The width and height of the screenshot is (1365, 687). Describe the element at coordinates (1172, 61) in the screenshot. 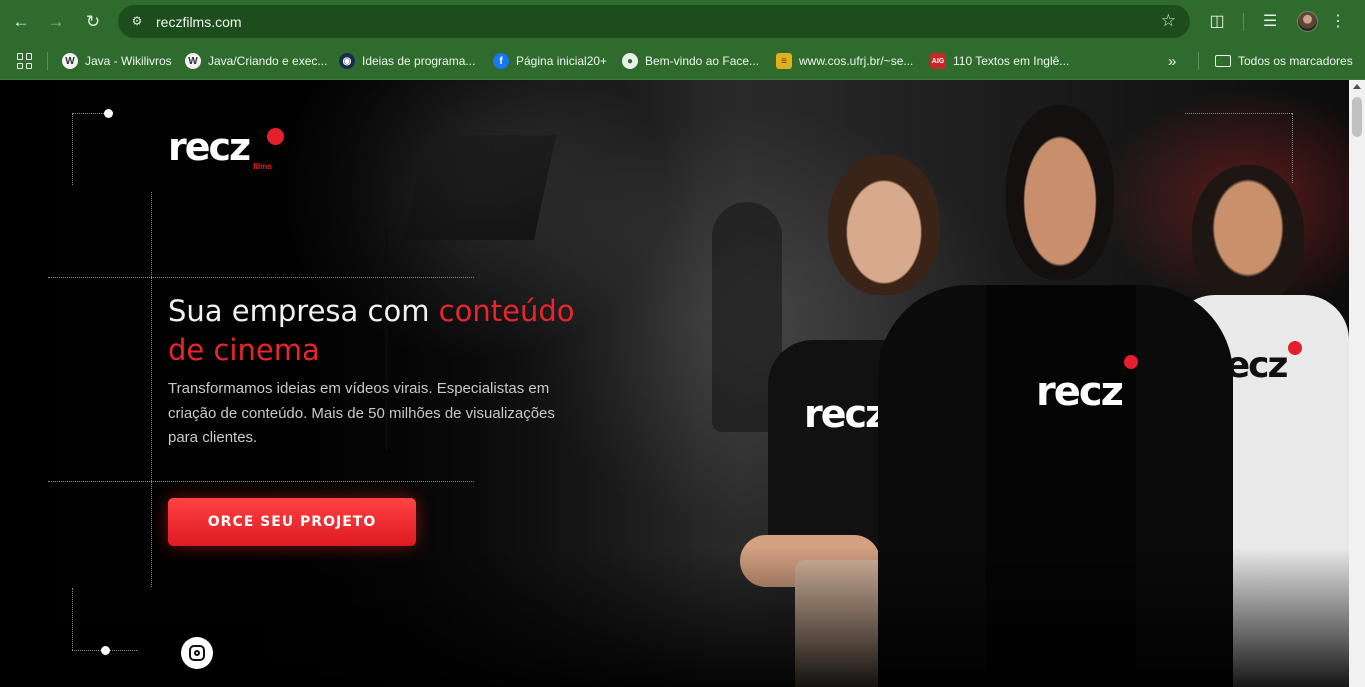

I see `more-bookmarks-chevron-icon: »` at that location.